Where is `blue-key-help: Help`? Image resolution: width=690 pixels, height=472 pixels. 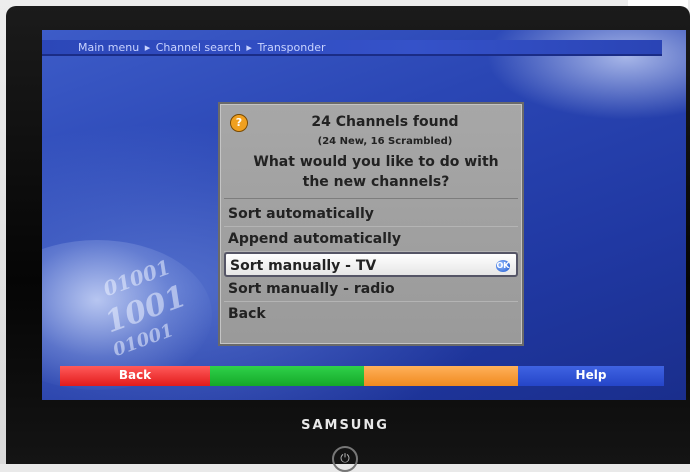
blue-key-help: Help is located at coordinates (591, 376).